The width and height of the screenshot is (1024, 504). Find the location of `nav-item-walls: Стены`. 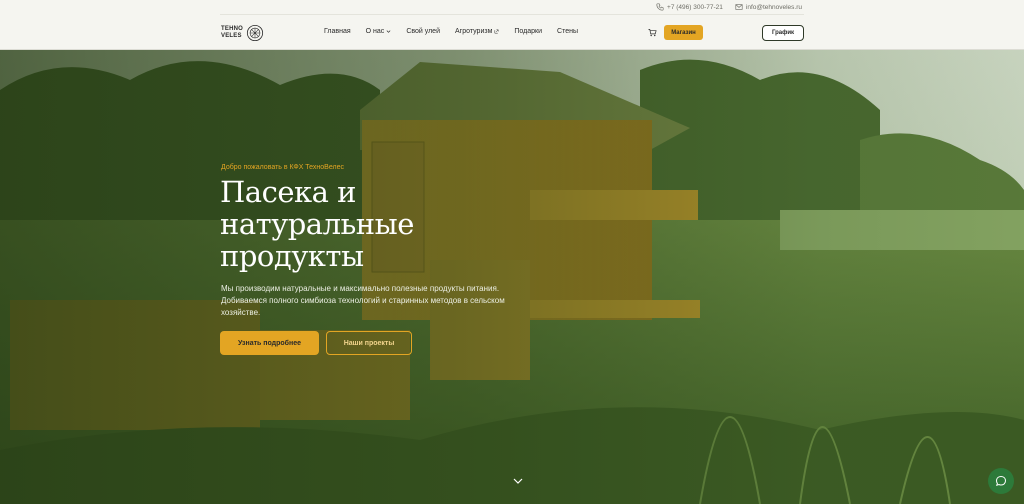

nav-item-walls: Стены is located at coordinates (567, 31).